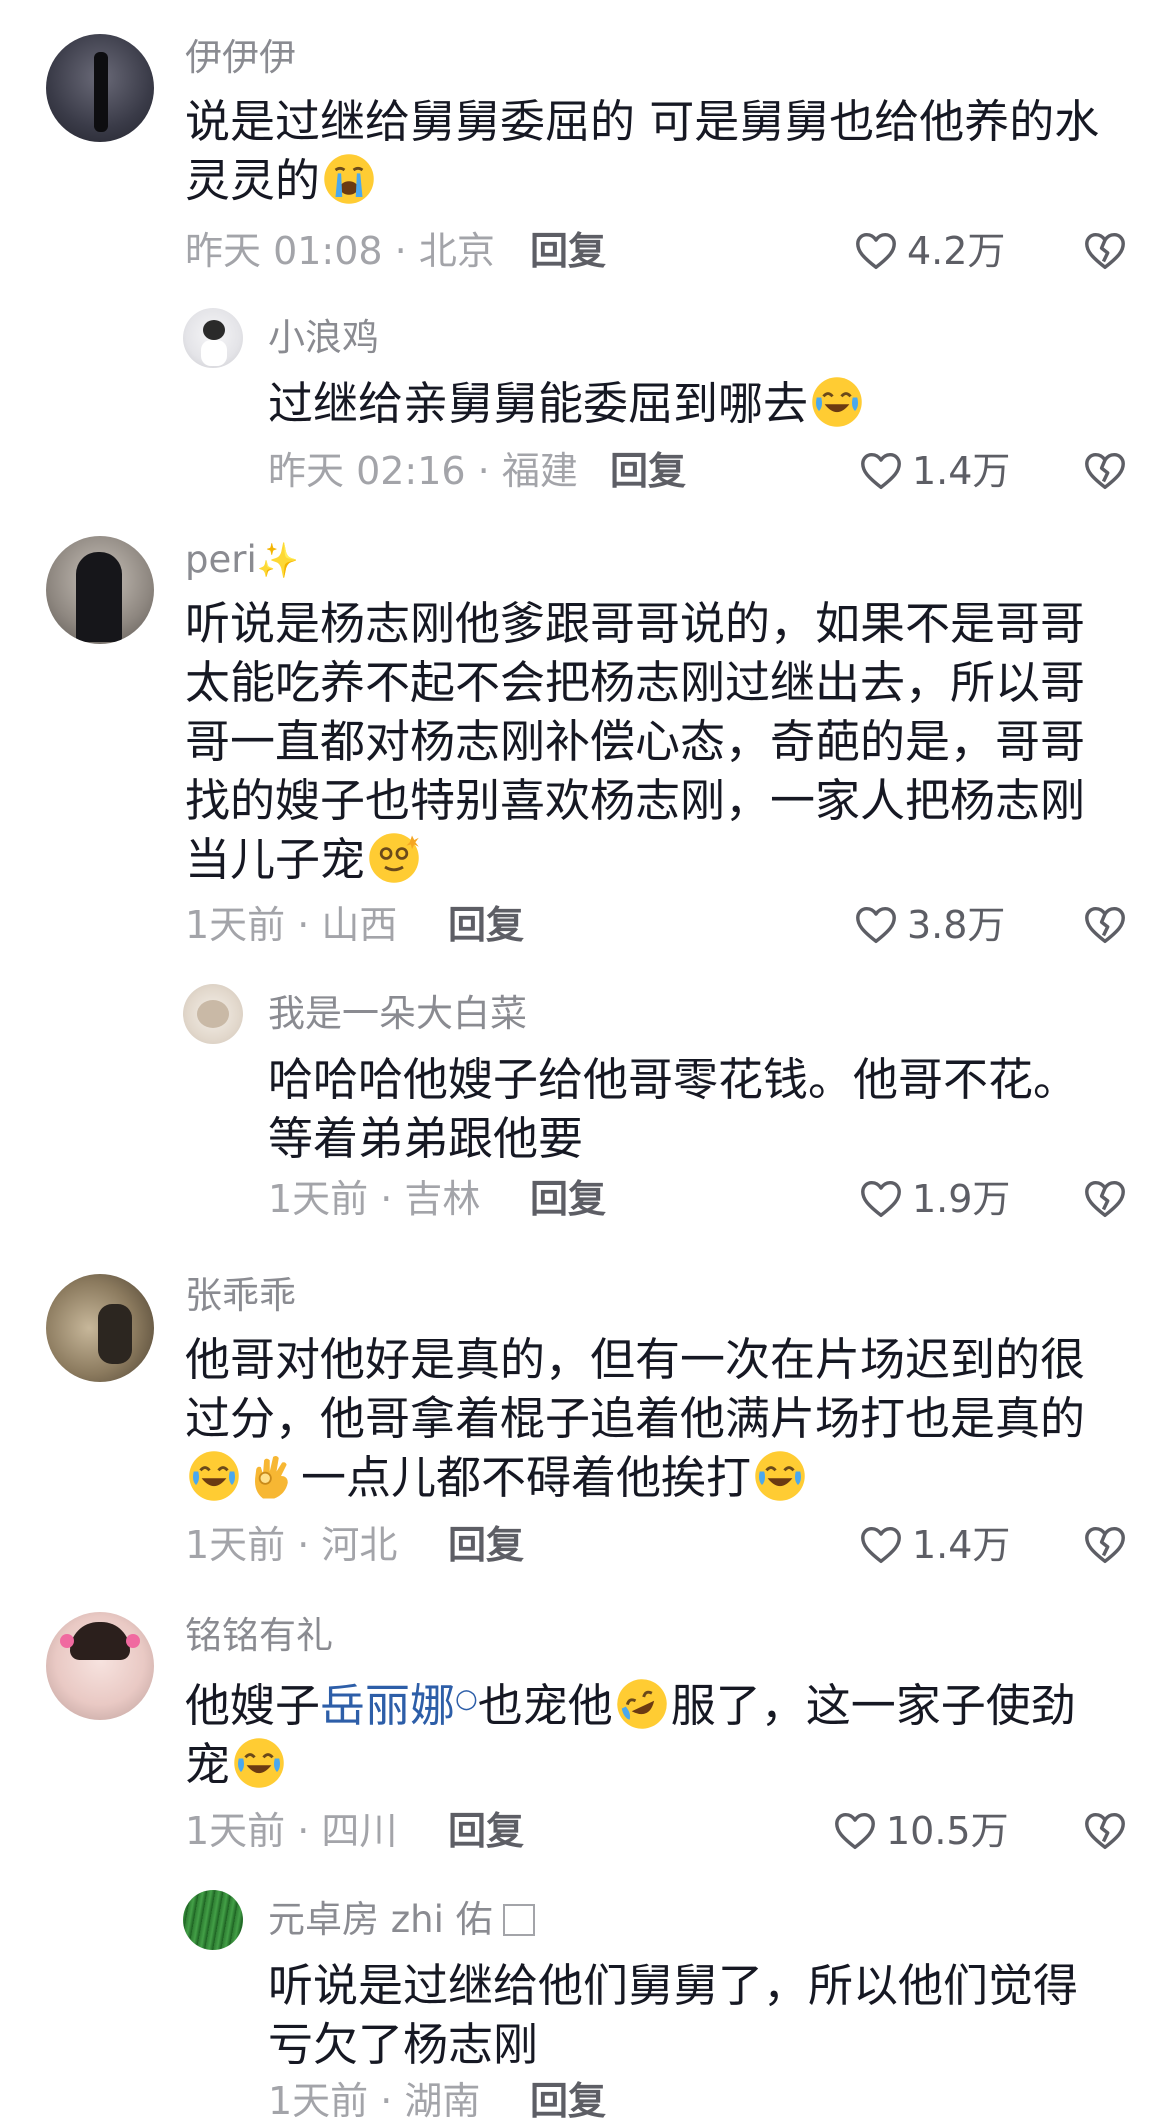 This screenshot has width=1170, height=2127. I want to click on comment-username: peri✨, so click(242, 560).